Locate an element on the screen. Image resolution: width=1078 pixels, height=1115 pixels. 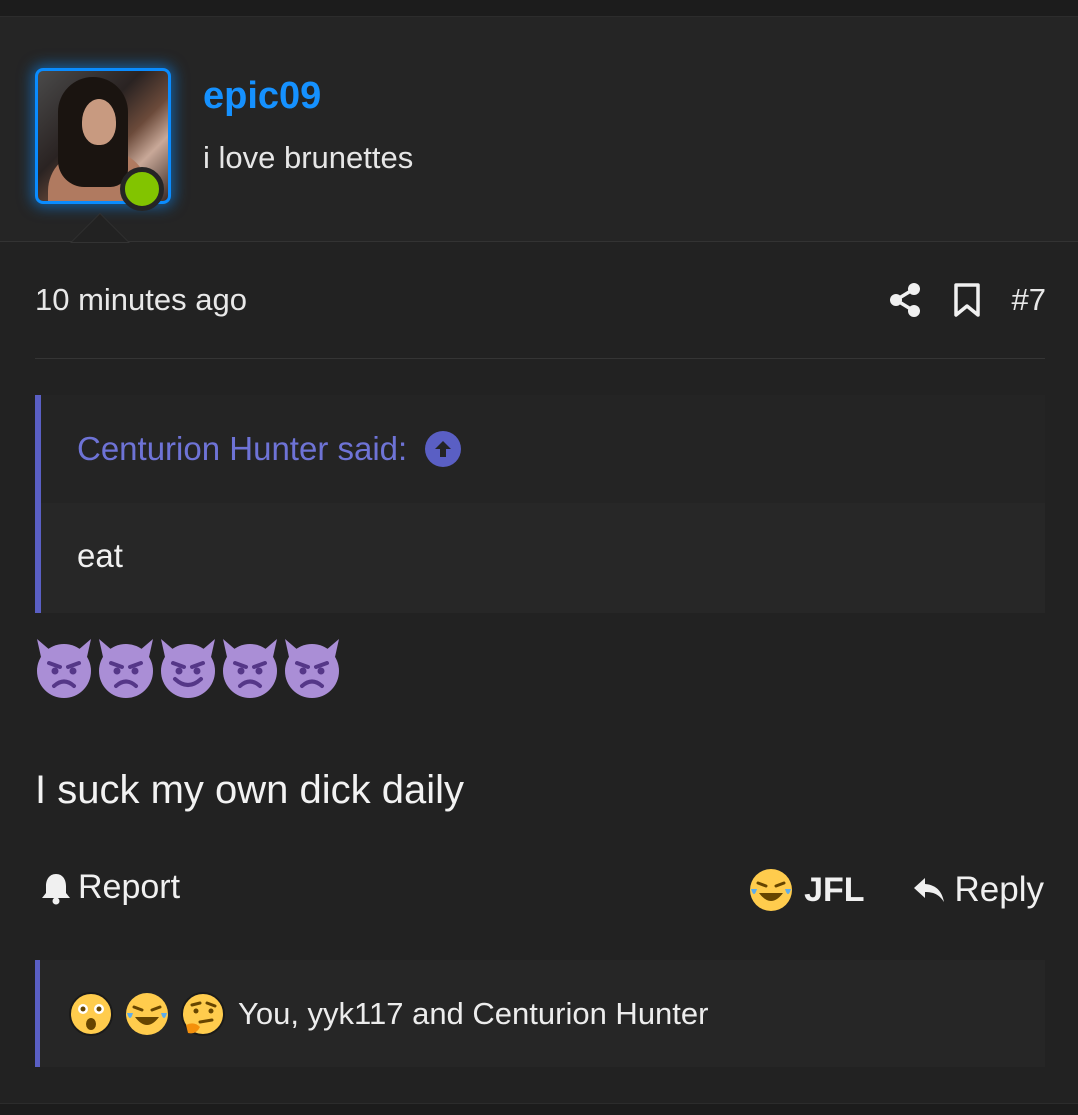
report-button: Report is located at coordinates (110, 887).